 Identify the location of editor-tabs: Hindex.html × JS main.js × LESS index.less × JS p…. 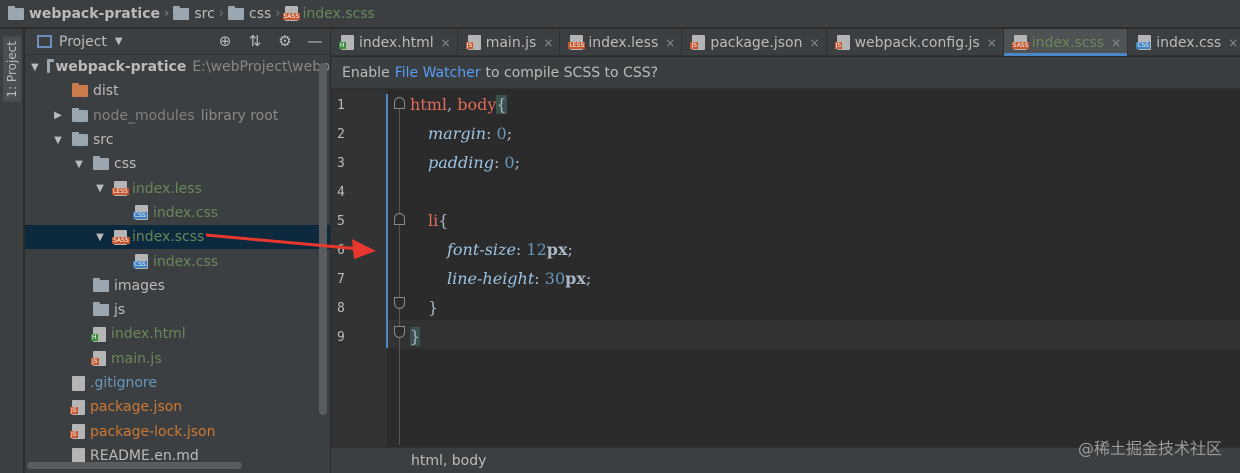
(785, 42).